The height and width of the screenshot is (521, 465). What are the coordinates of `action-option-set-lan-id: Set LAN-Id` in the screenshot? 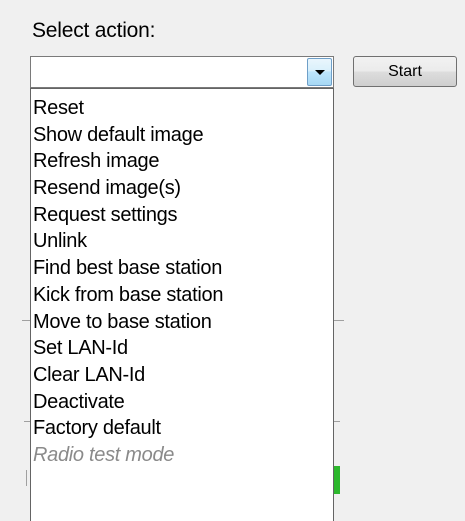 It's located at (182, 348).